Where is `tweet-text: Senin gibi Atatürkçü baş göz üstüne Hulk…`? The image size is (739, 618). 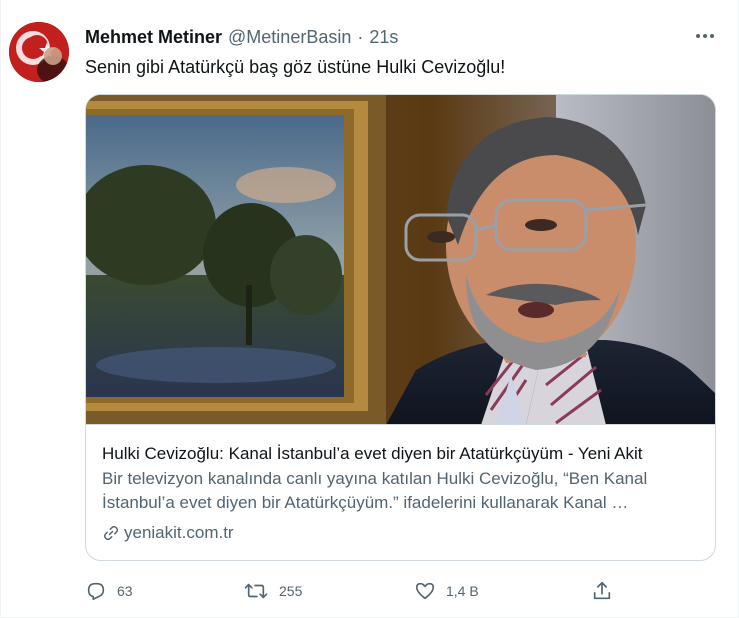
tweet-text: Senin gibi Atatürkçü baş göz üstüne Hulk… is located at coordinates (295, 67).